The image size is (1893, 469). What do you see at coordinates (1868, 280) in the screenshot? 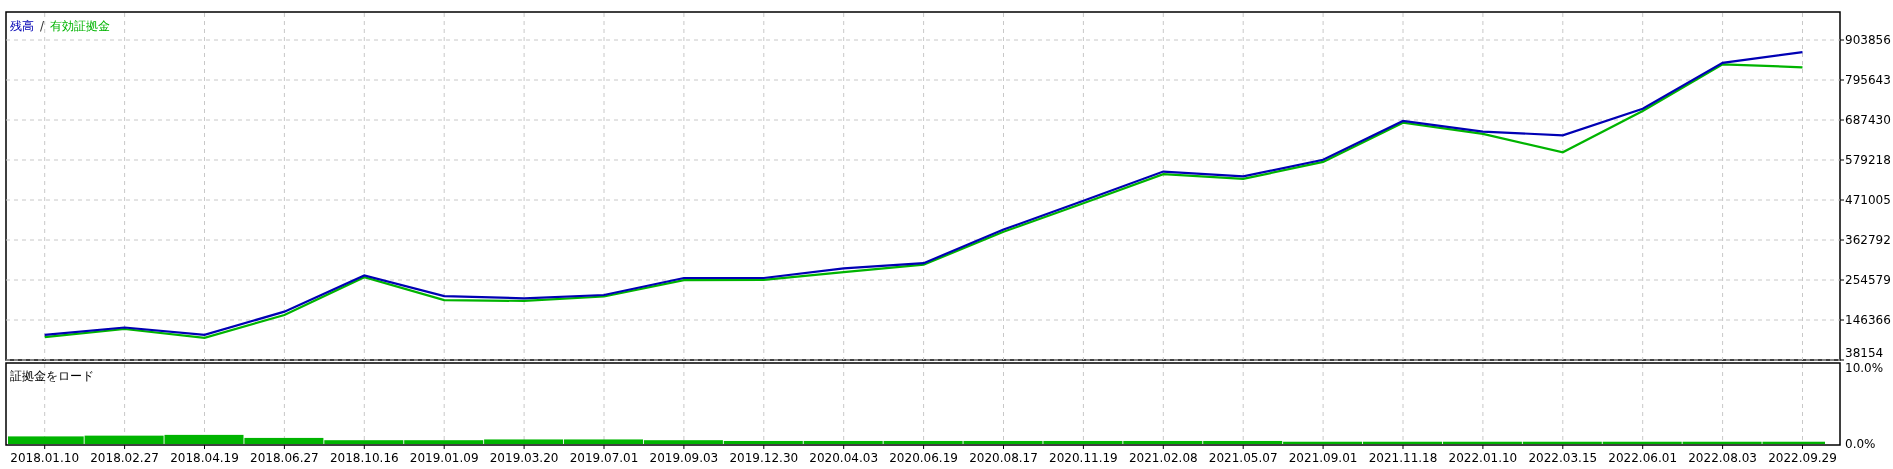
I see `y-axis-label: 254579` at bounding box center [1868, 280].